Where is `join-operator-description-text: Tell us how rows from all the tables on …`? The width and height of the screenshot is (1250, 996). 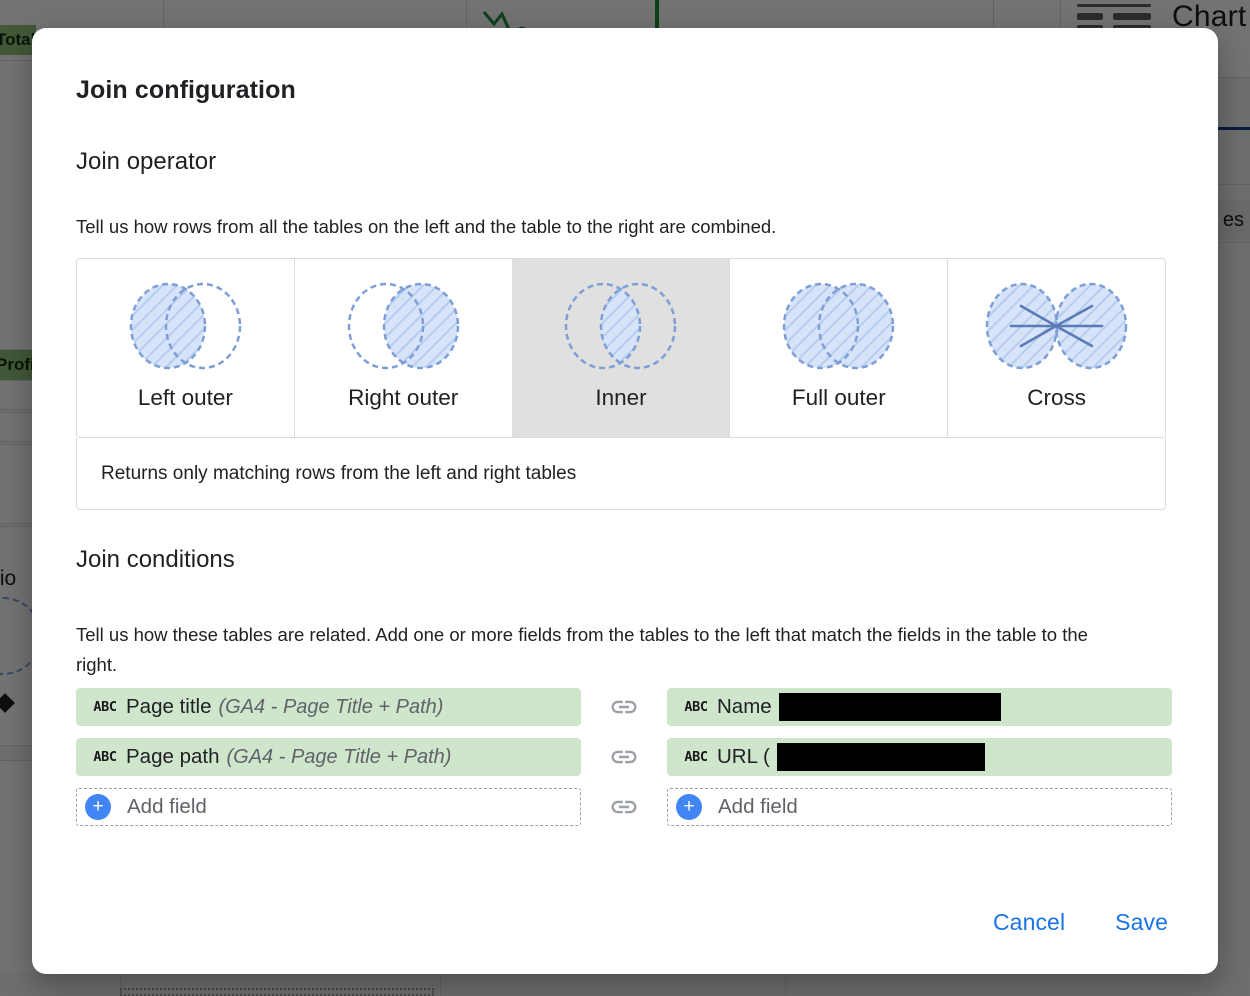 join-operator-description-text: Tell us how rows from all the tables on … is located at coordinates (426, 226).